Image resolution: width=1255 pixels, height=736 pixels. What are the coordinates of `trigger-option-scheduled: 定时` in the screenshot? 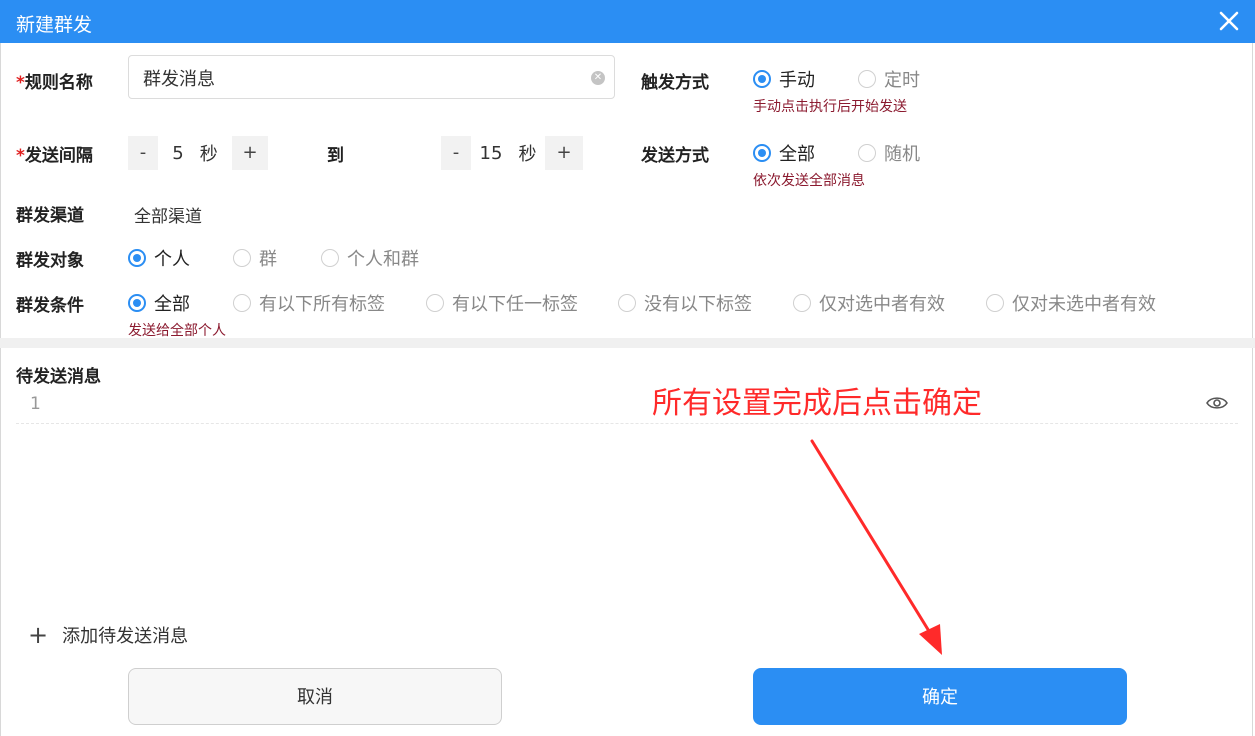 It's located at (889, 79).